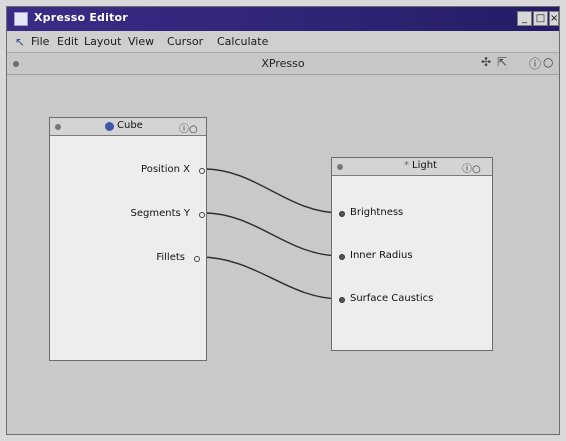 This screenshot has height=441, width=566. What do you see at coordinates (377, 212) in the screenshot?
I see `port-label-brightness: Brightness` at bounding box center [377, 212].